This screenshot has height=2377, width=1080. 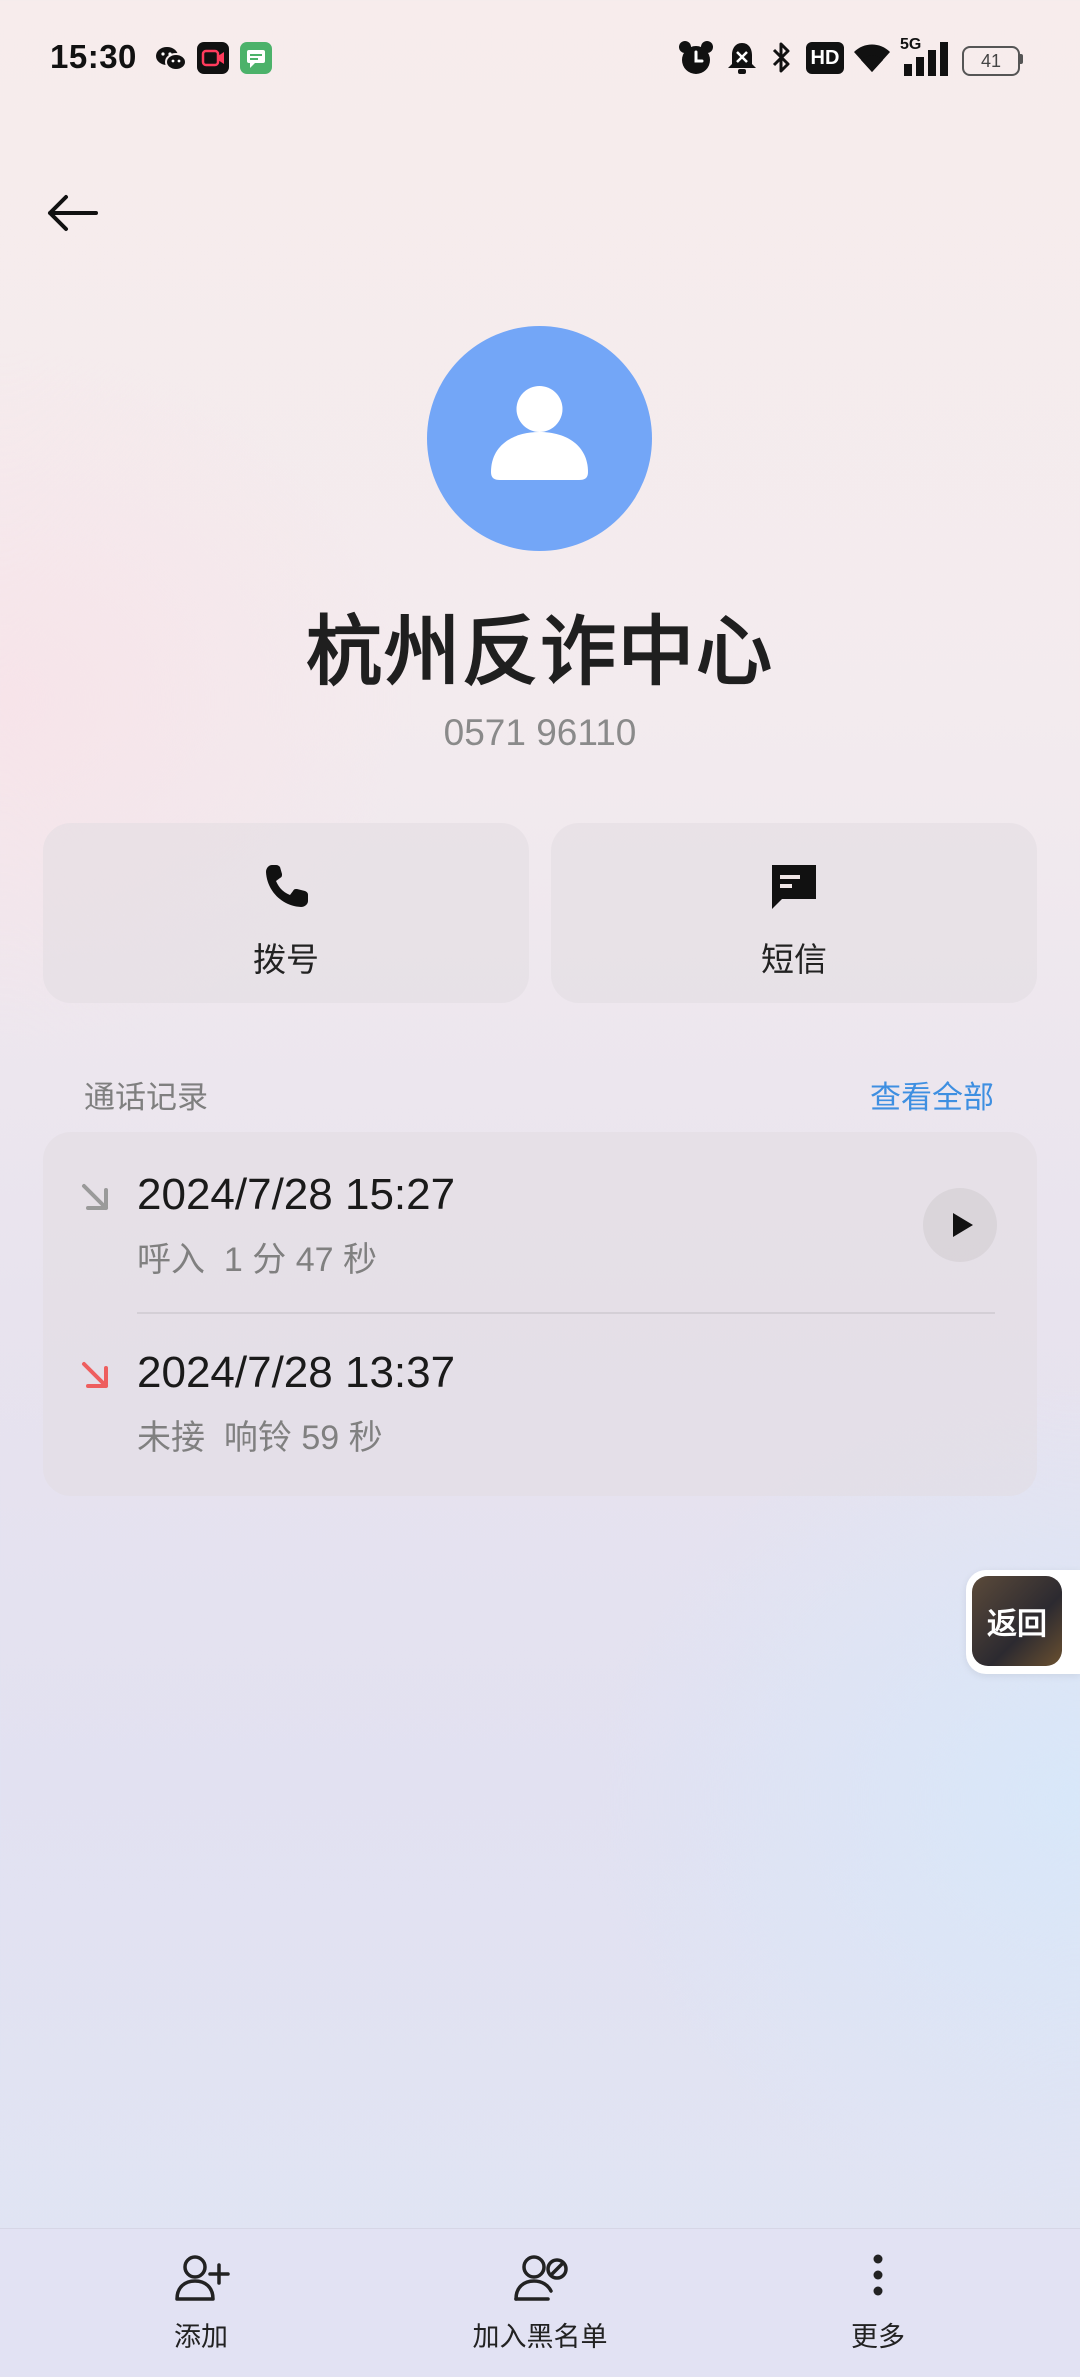 I want to click on signal-icon, so click(x=926, y=59).